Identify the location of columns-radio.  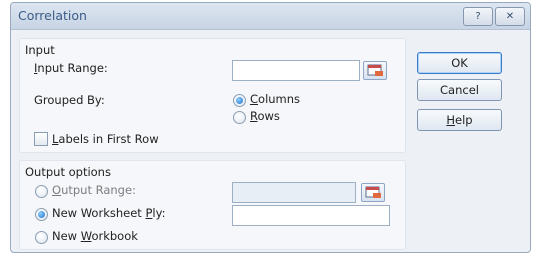
(239, 100).